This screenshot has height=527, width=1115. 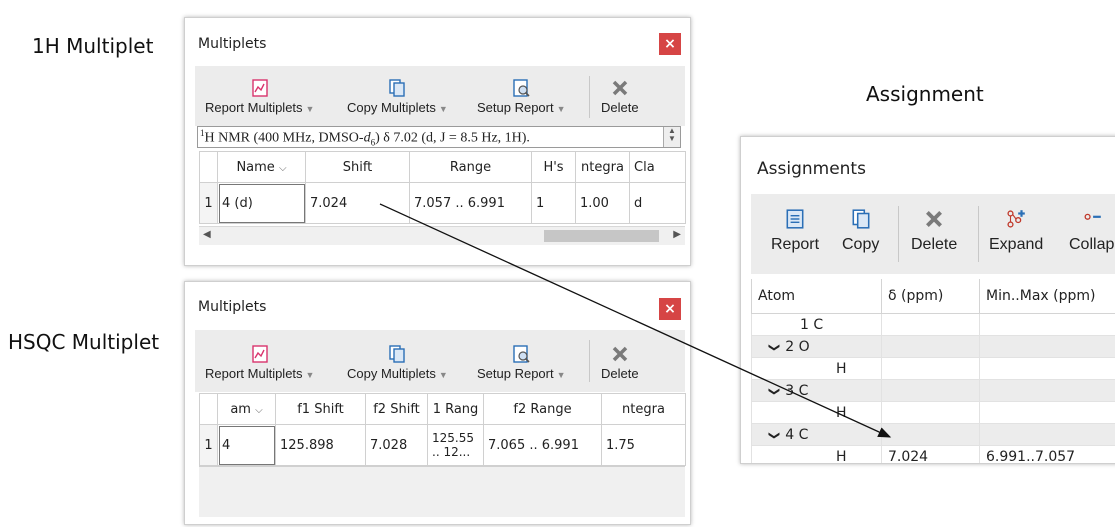 I want to click on column-header-f1-shift: f1 Shift, so click(x=320, y=409).